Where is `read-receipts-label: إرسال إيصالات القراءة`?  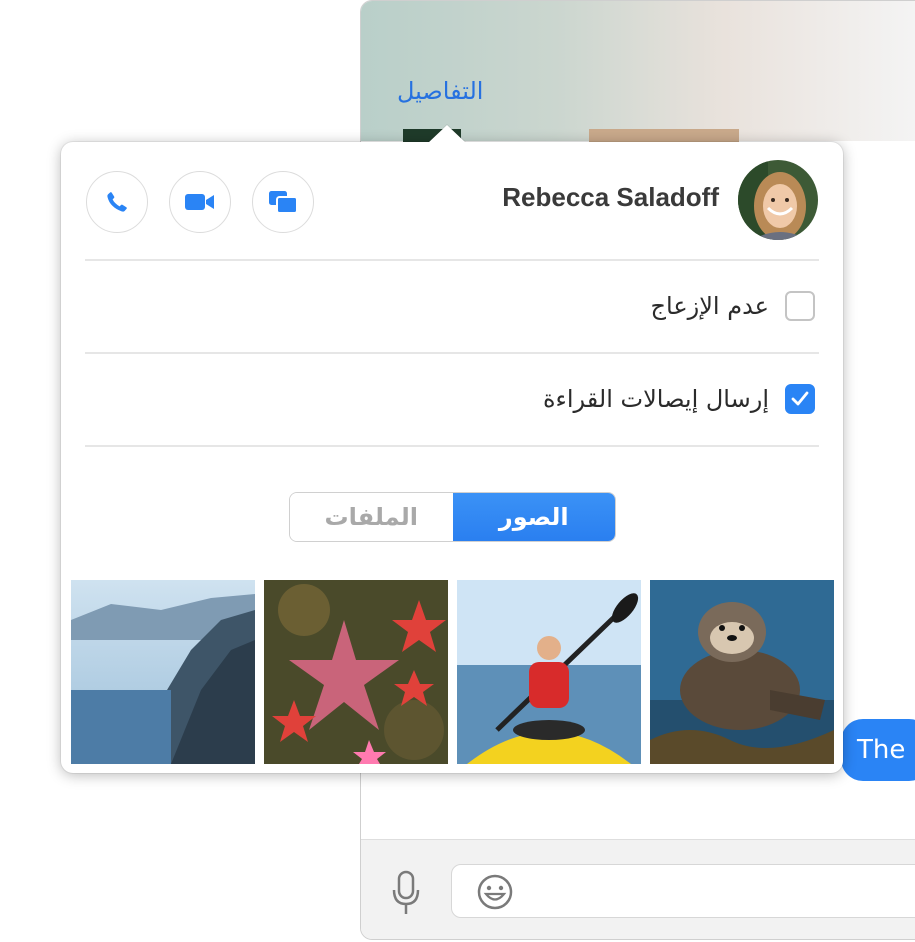
read-receipts-label: إرسال إيصالات القراءة is located at coordinates (655, 399).